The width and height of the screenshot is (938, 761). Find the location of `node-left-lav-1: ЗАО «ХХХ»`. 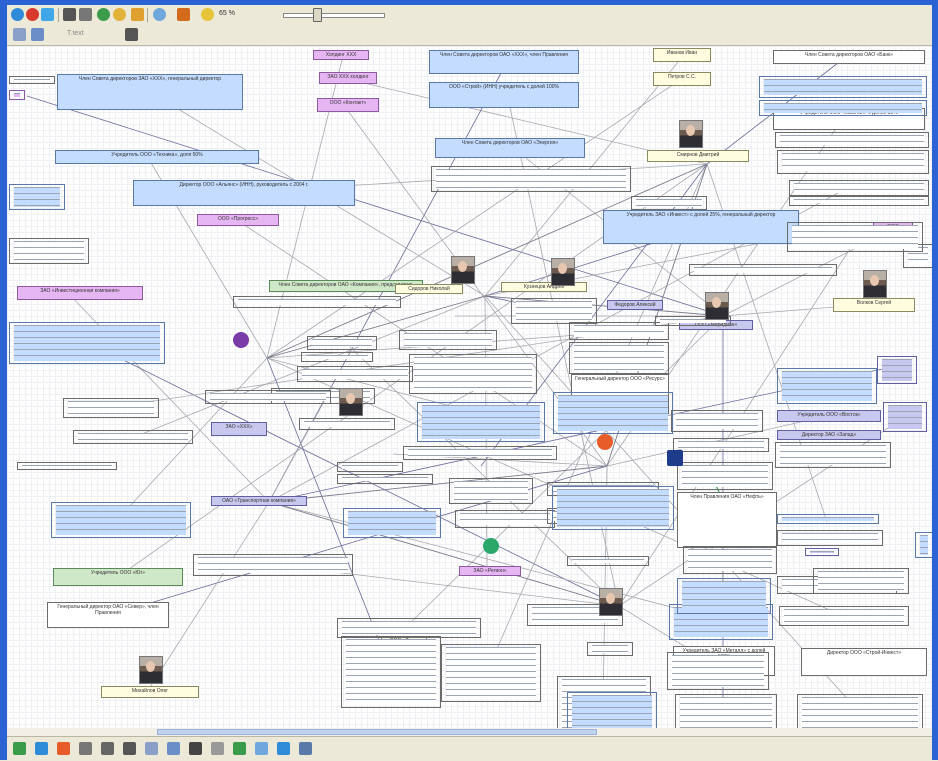

node-left-lav-1: ЗАО «ХХХ» is located at coordinates (239, 429).